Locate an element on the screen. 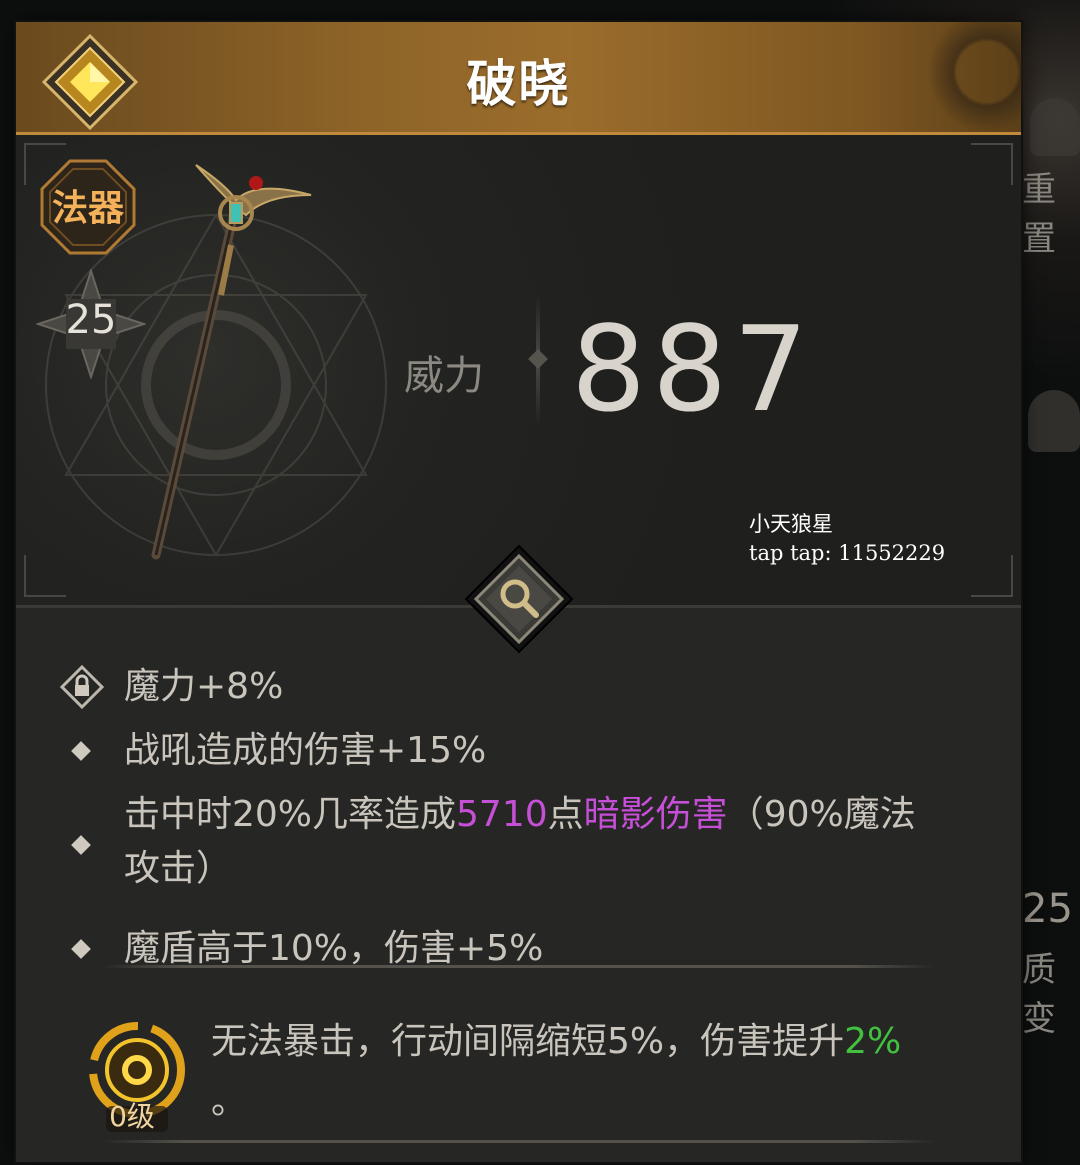 This screenshot has height=1165, width=1080. armor-slot-icon is located at coordinates (1054, 421).